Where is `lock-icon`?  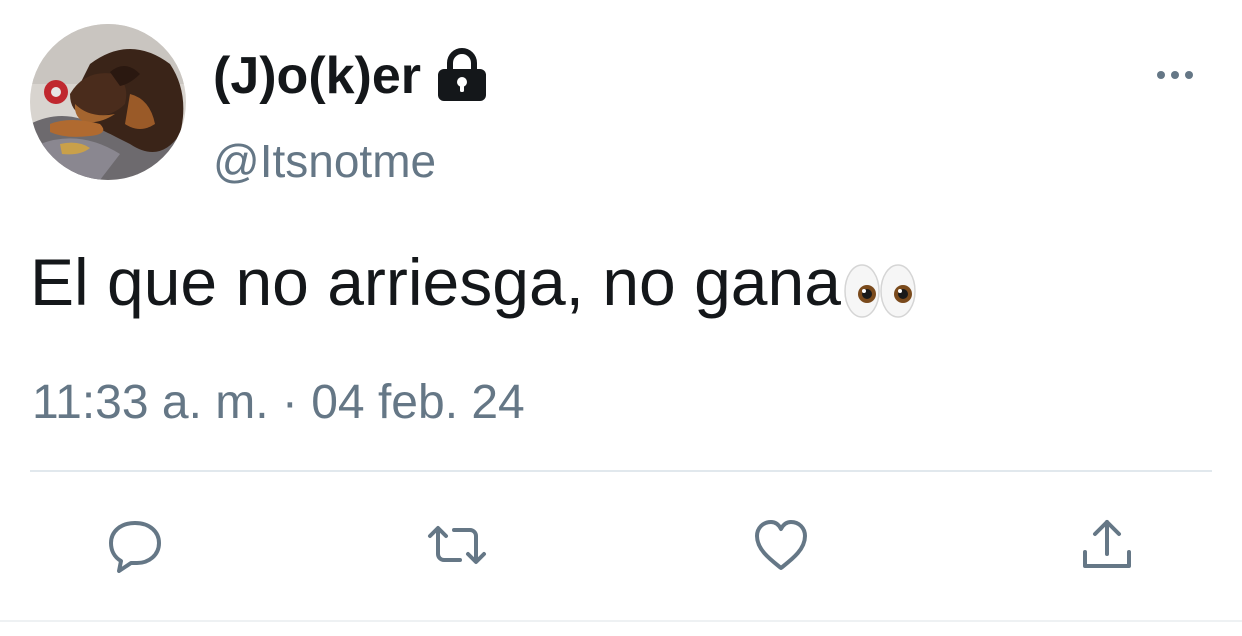 lock-icon is located at coordinates (462, 74).